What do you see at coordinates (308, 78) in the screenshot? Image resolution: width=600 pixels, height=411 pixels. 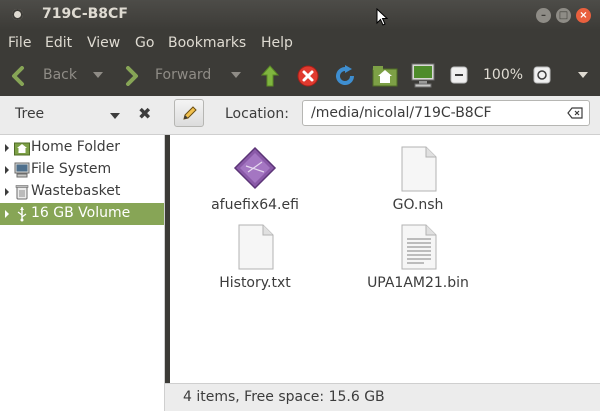 I see `stop-icon` at bounding box center [308, 78].